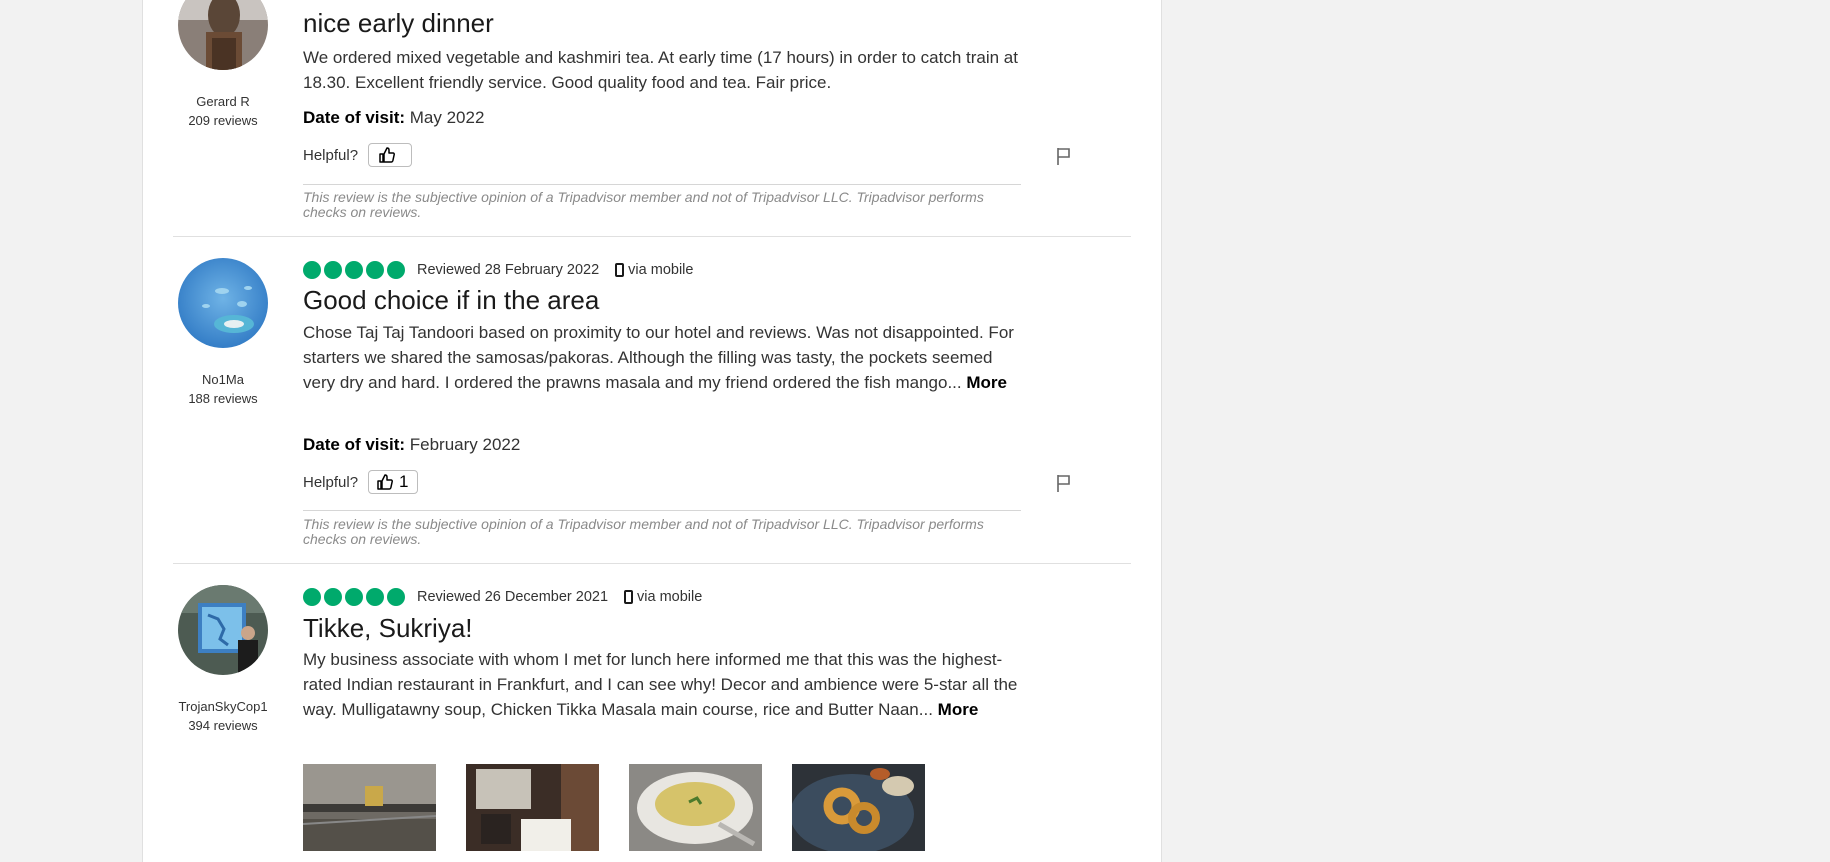 The image size is (1830, 862). Describe the element at coordinates (614, 807) in the screenshot. I see `review-photos` at that location.